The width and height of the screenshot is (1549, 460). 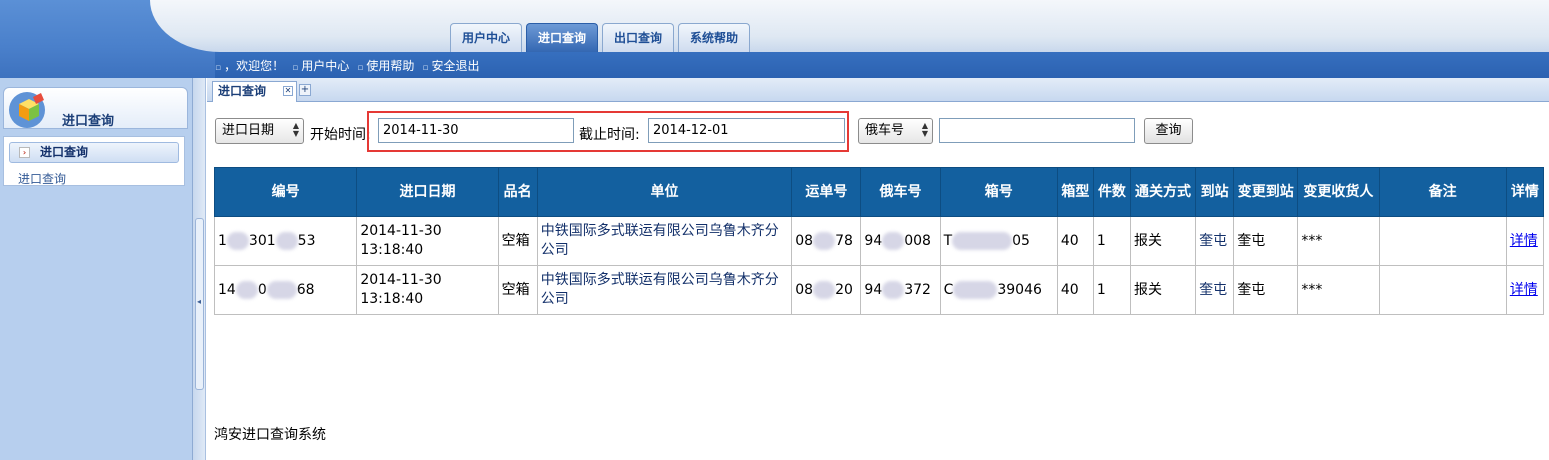 I want to click on collapse-left-icon: ◂, so click(x=199, y=301).